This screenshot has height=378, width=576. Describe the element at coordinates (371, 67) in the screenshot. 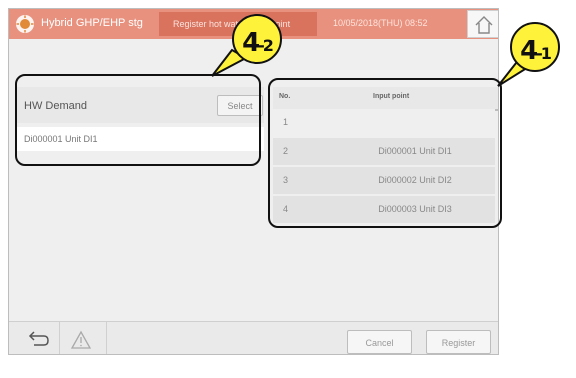

I see `callout-pointers` at that location.